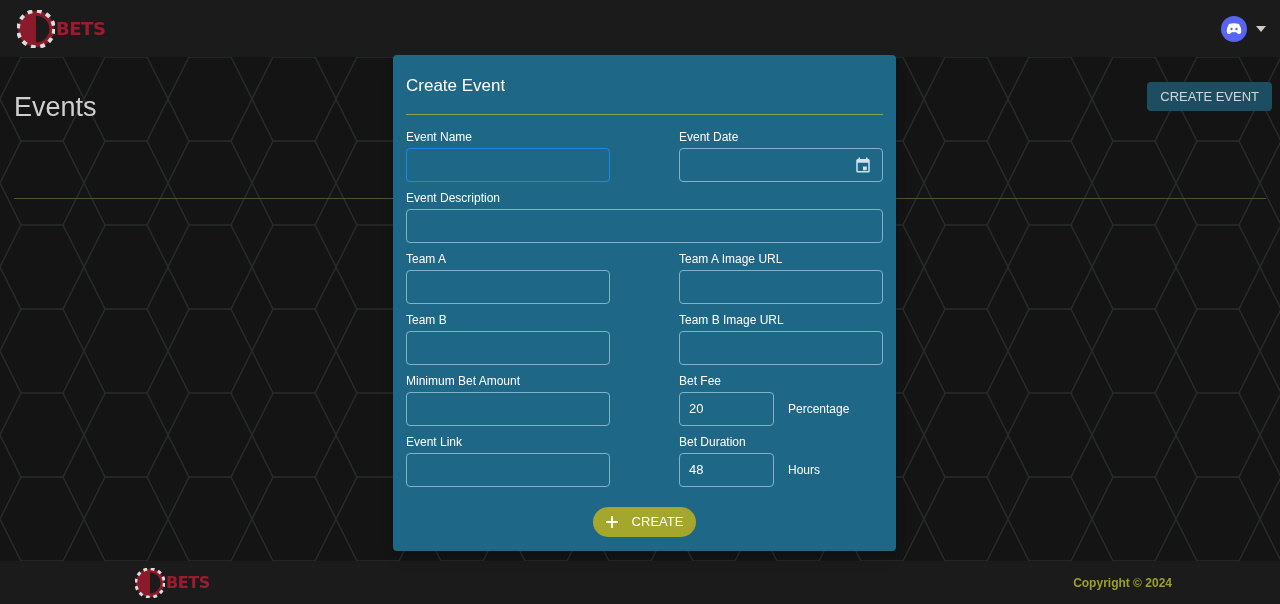 This screenshot has height=604, width=1280. What do you see at coordinates (701, 380) in the screenshot?
I see `field-label: Bet Fee` at bounding box center [701, 380].